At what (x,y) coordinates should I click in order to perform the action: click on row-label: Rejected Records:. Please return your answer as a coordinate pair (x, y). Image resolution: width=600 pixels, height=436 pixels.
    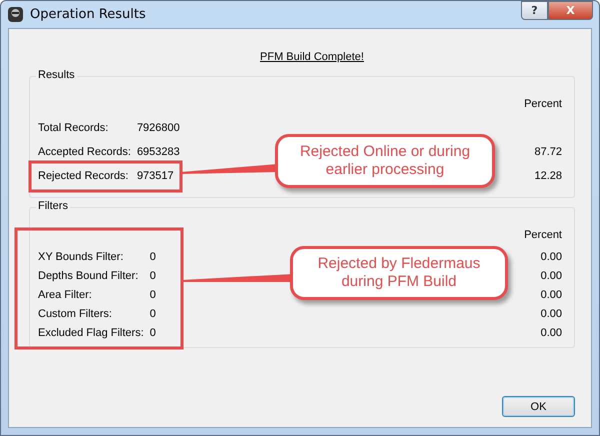
    Looking at the image, I should click on (84, 176).